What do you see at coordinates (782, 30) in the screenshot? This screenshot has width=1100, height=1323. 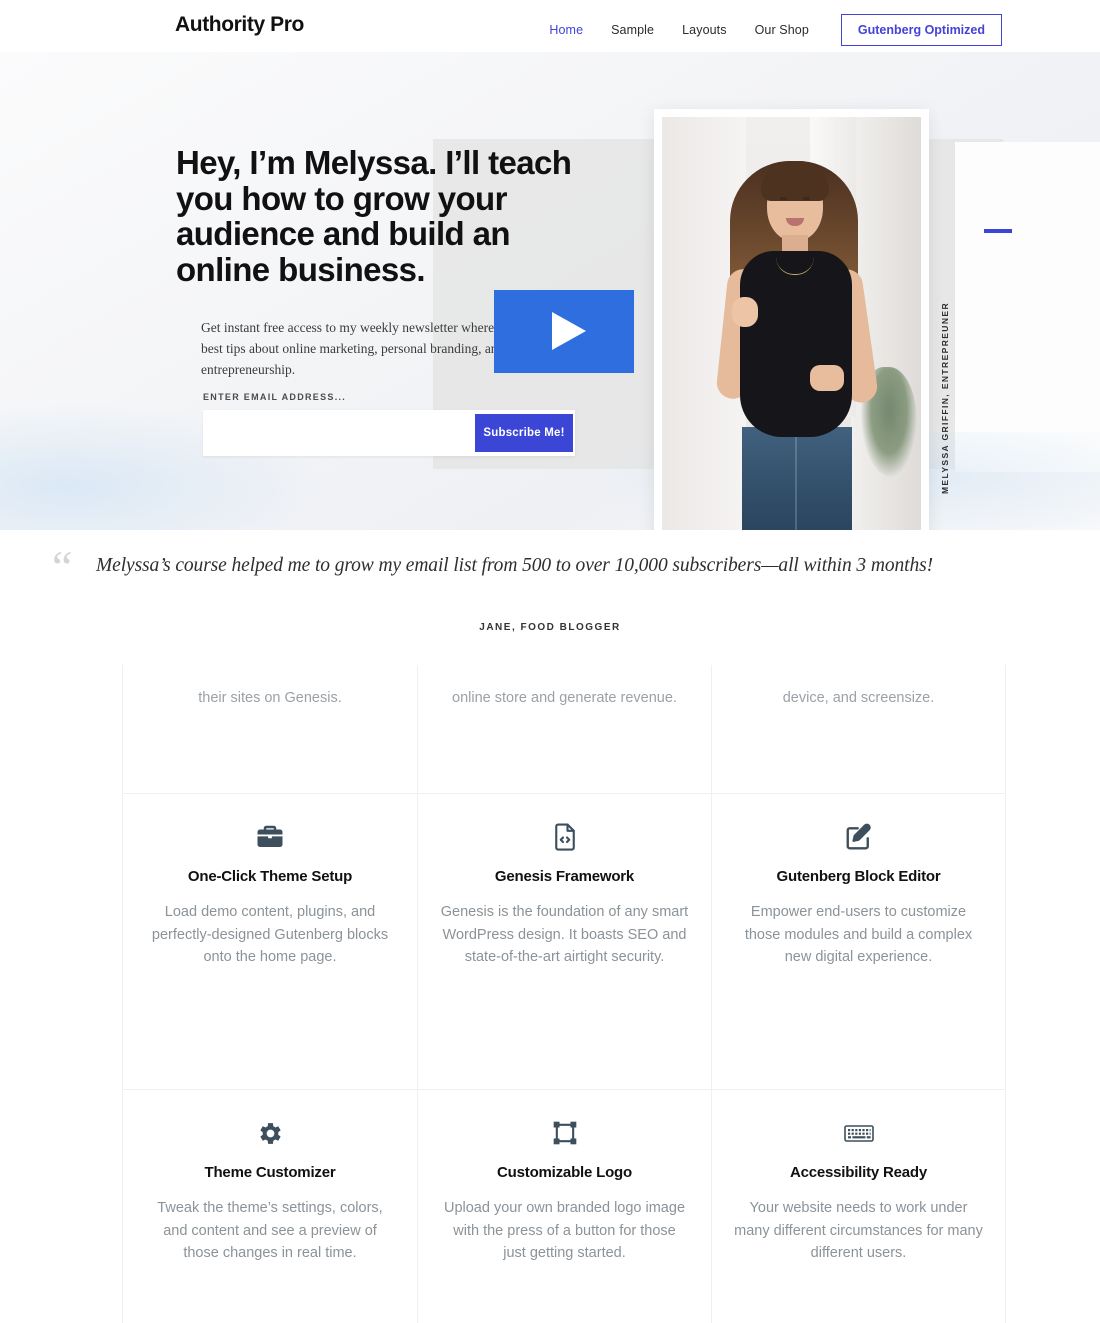 I see `nav-link-our-shop: Our Shop` at bounding box center [782, 30].